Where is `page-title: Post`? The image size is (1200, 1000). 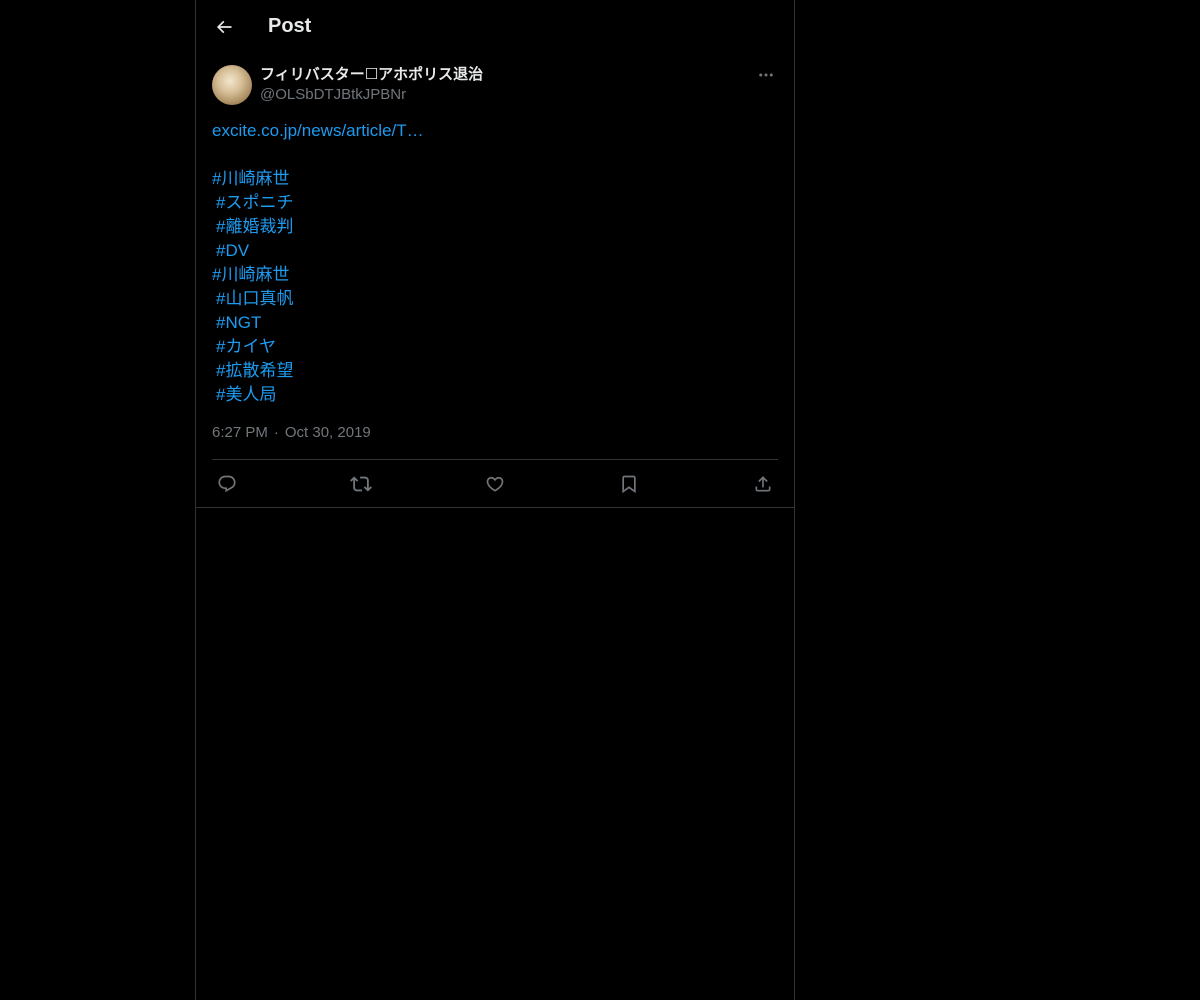
page-title: Post is located at coordinates (290, 26).